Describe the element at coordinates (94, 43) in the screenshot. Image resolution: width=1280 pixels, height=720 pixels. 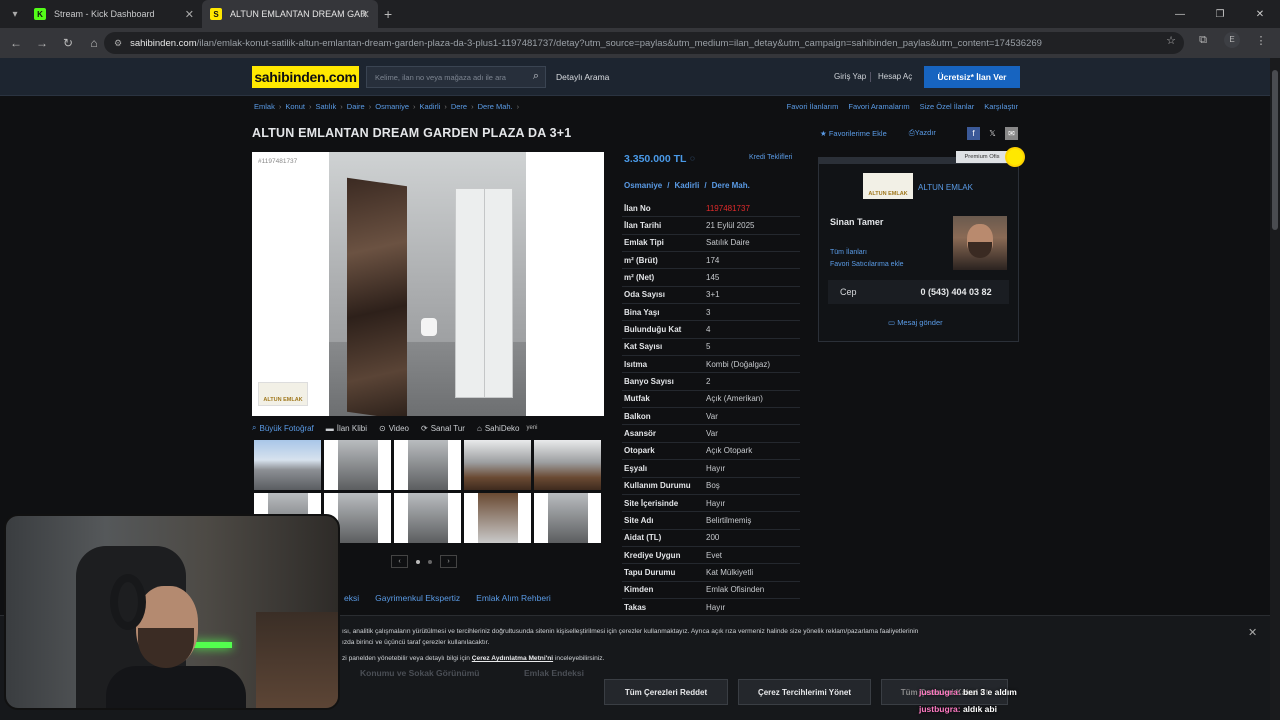
I see `home-icon: ⌂` at that location.